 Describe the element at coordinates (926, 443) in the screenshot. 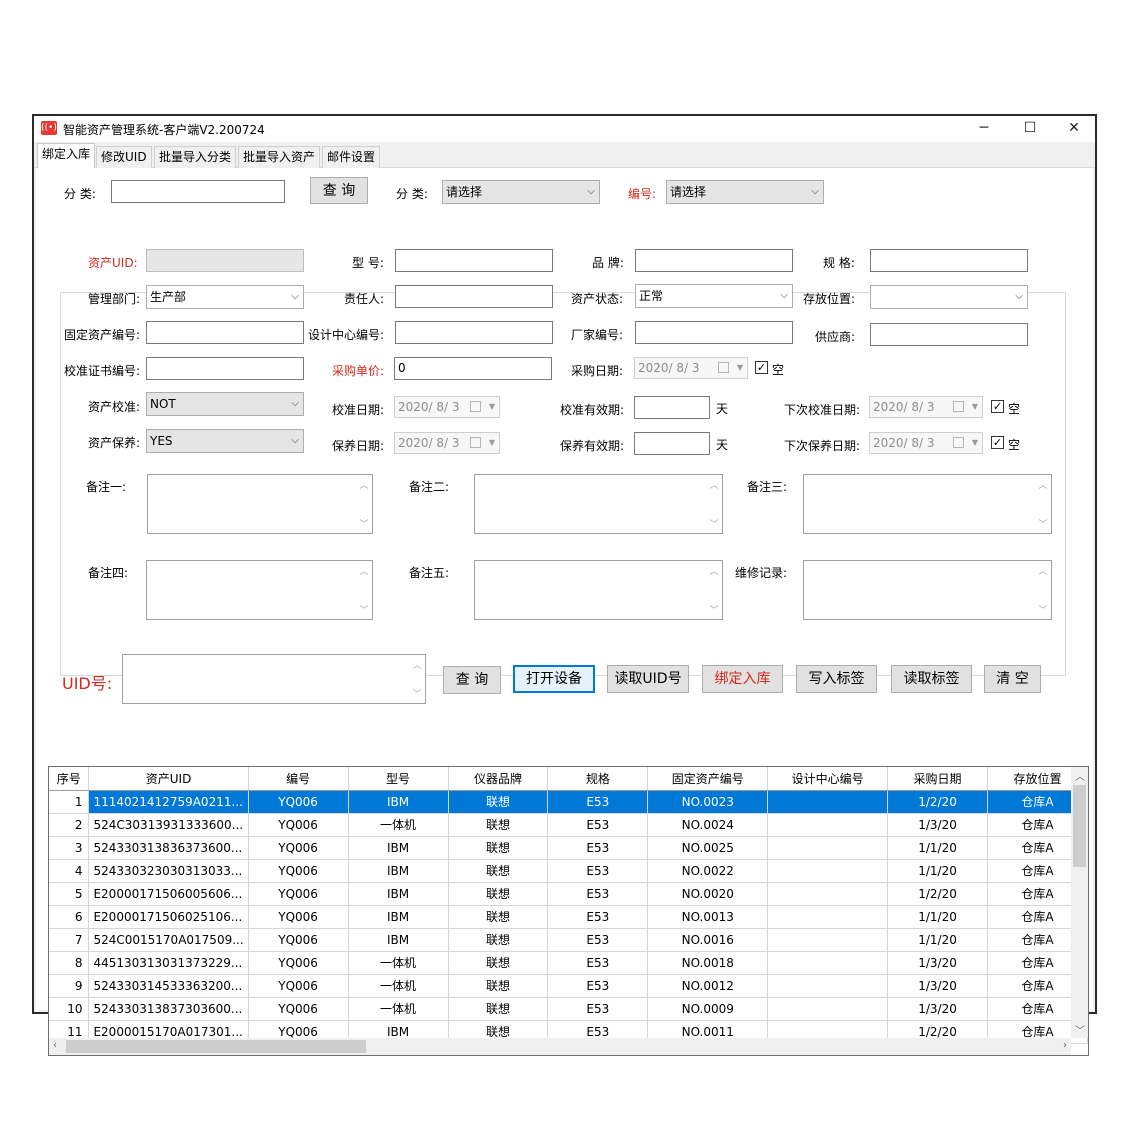

I see `next-maintenance-date-picker: 2020/ 8/ 3 ▼` at that location.